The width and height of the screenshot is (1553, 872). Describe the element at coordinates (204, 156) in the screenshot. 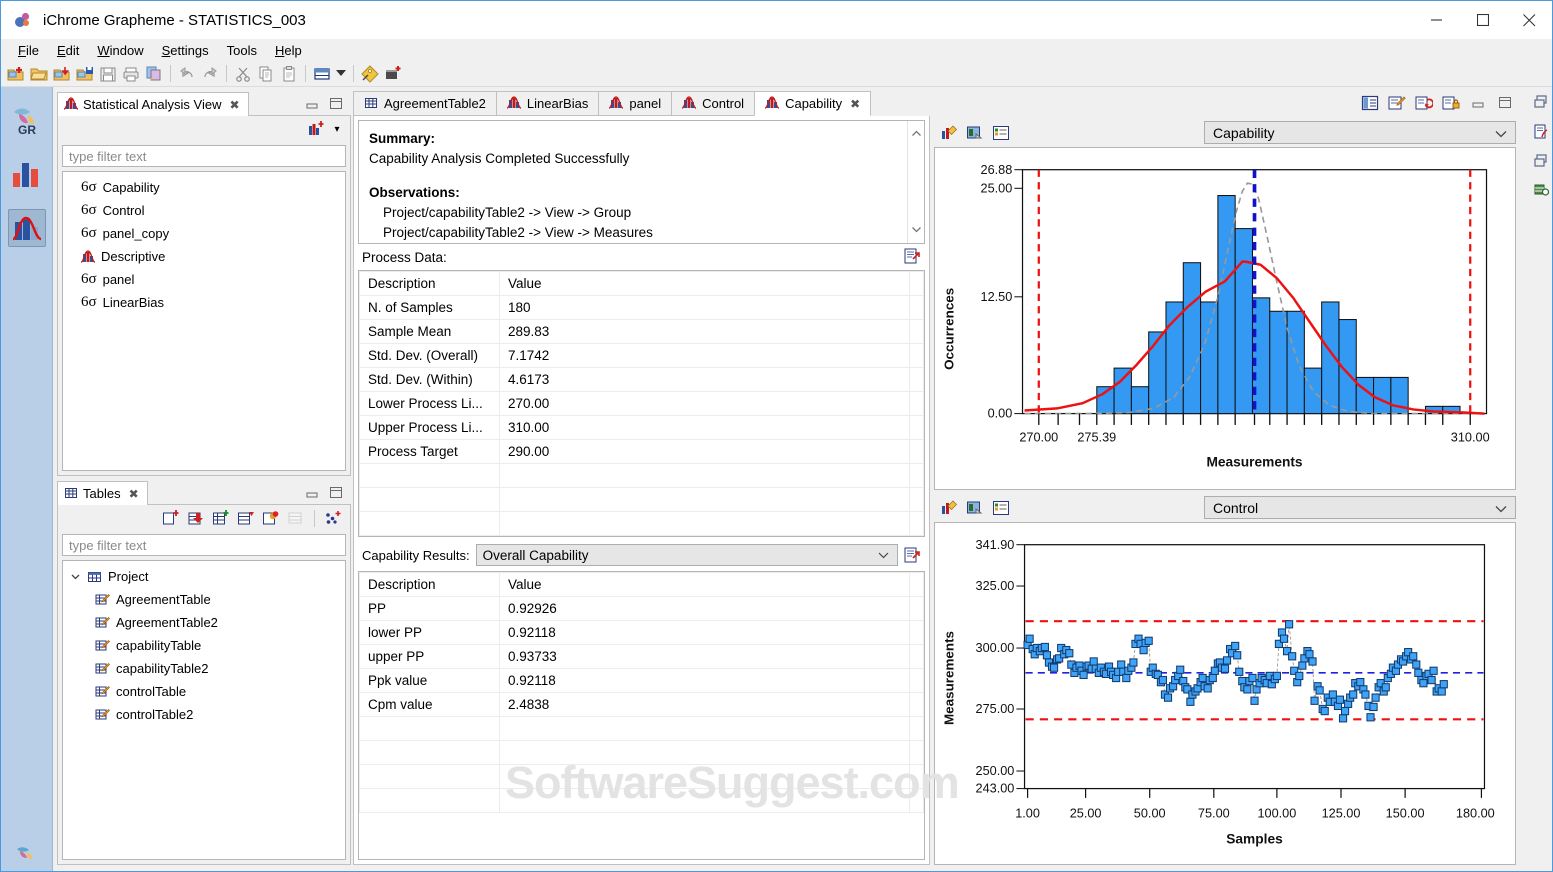

I see `statistical-analysis-filter-input: type filter text` at that location.